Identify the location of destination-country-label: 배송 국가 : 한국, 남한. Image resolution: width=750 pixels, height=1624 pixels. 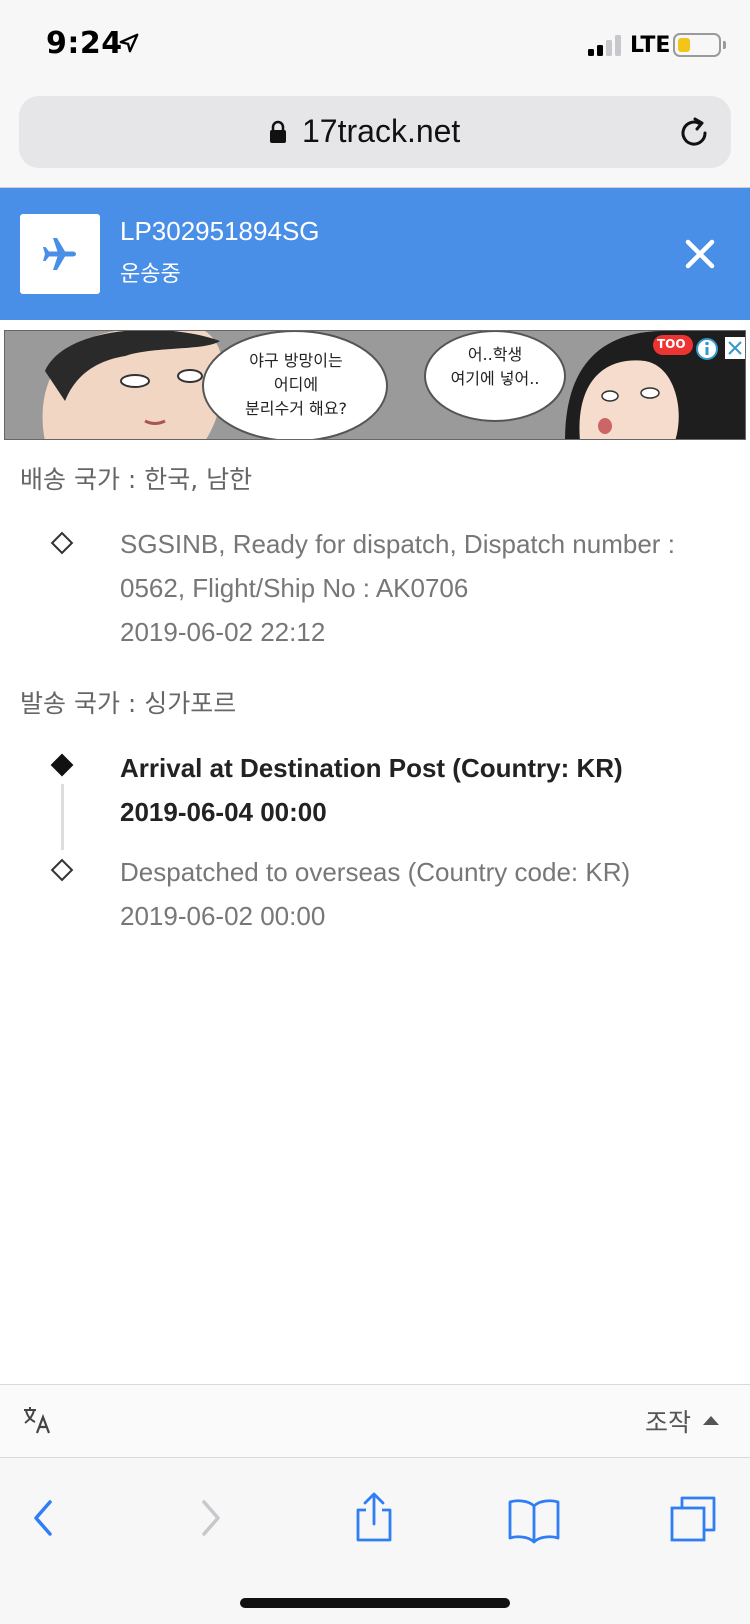
(136, 479).